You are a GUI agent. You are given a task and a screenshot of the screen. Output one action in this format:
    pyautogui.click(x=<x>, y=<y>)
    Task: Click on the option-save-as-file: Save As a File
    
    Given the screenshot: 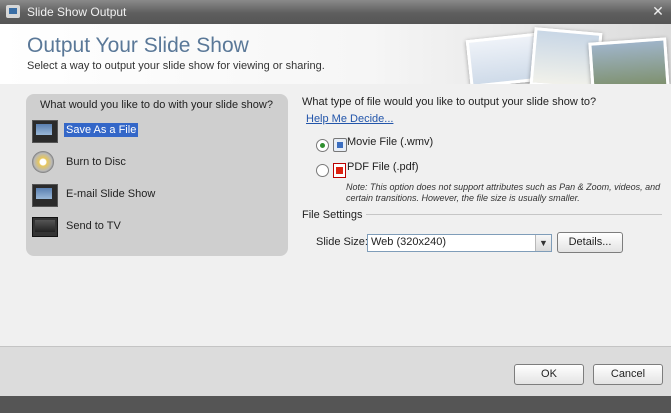 What is the action you would take?
    pyautogui.click(x=152, y=131)
    